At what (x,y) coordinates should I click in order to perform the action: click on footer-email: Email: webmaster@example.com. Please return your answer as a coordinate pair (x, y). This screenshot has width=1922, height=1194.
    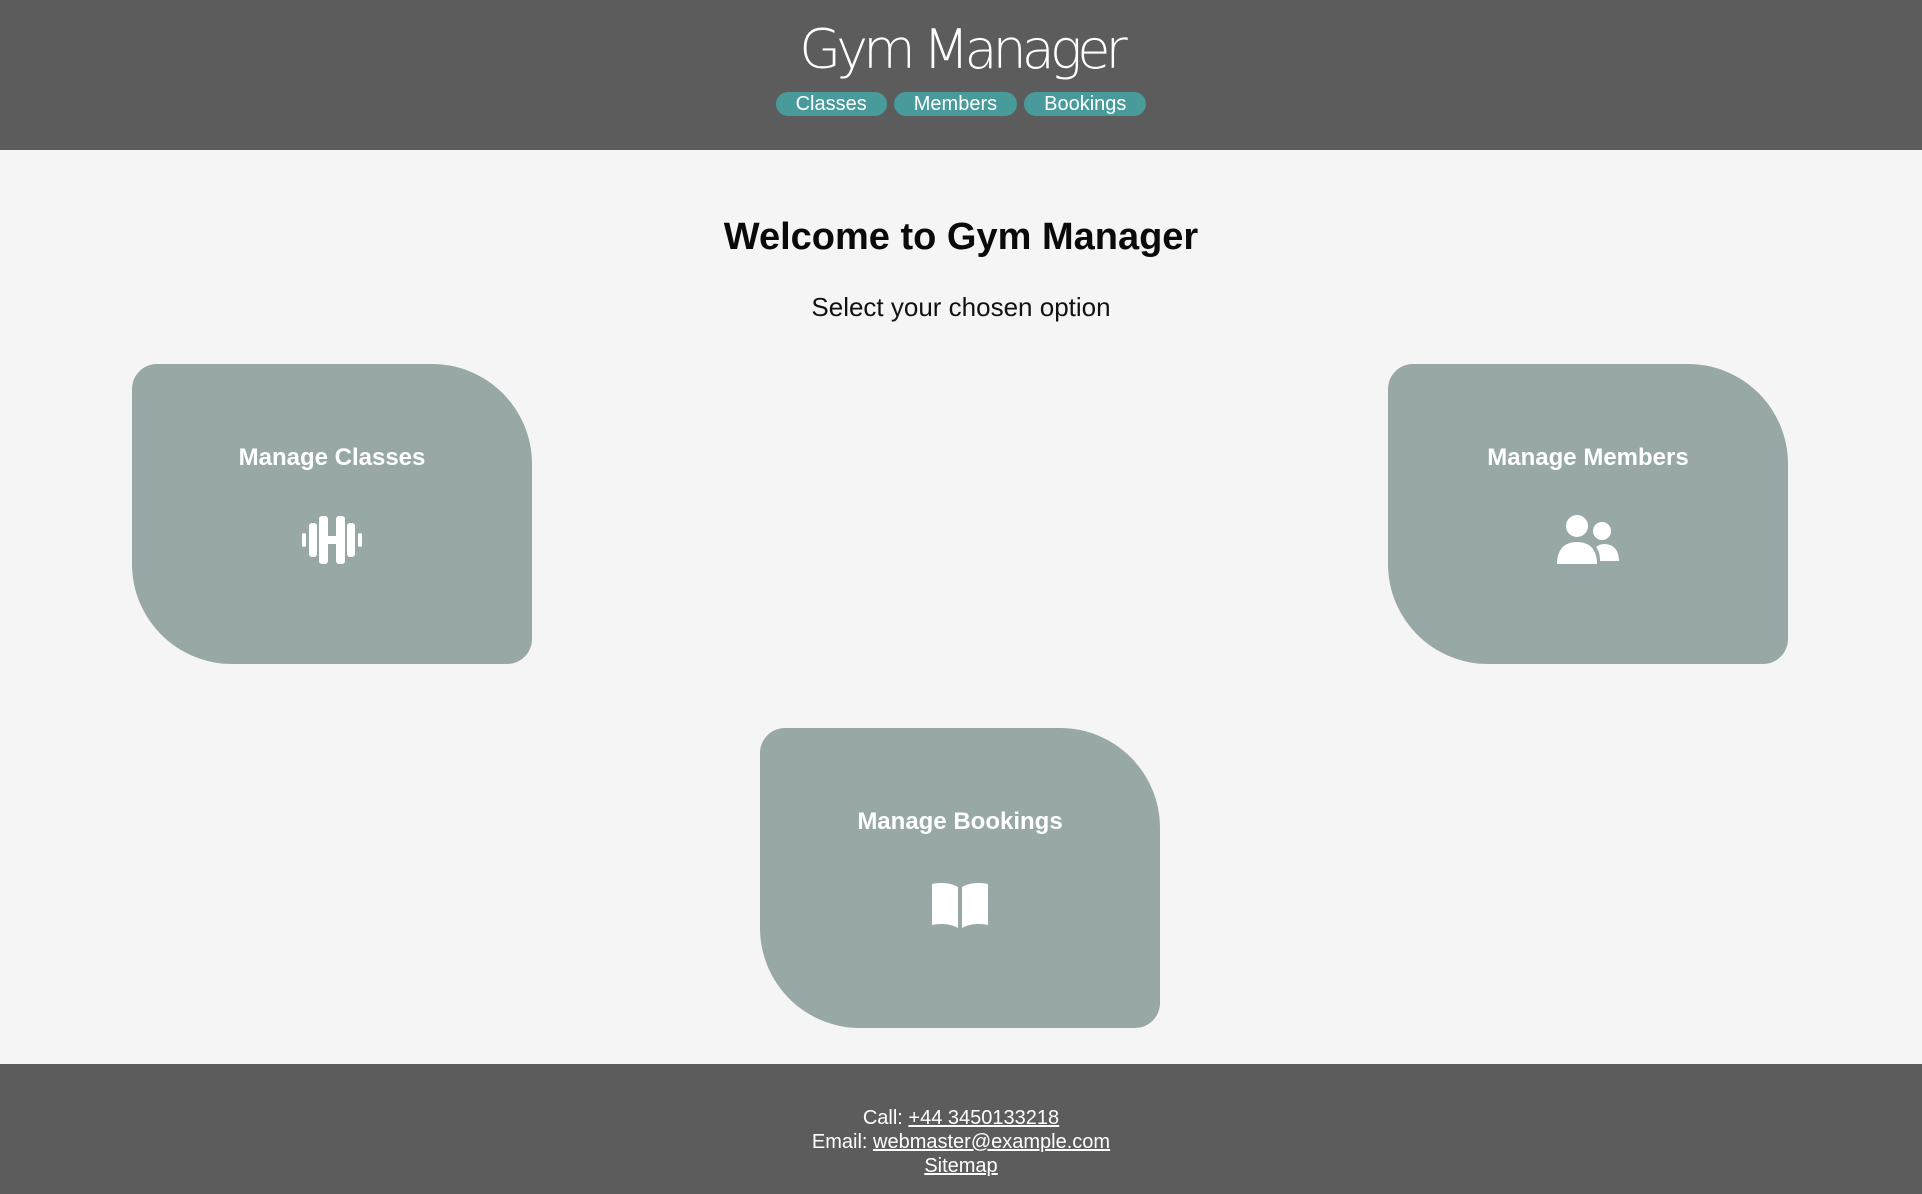
    Looking at the image, I should click on (961, 1142).